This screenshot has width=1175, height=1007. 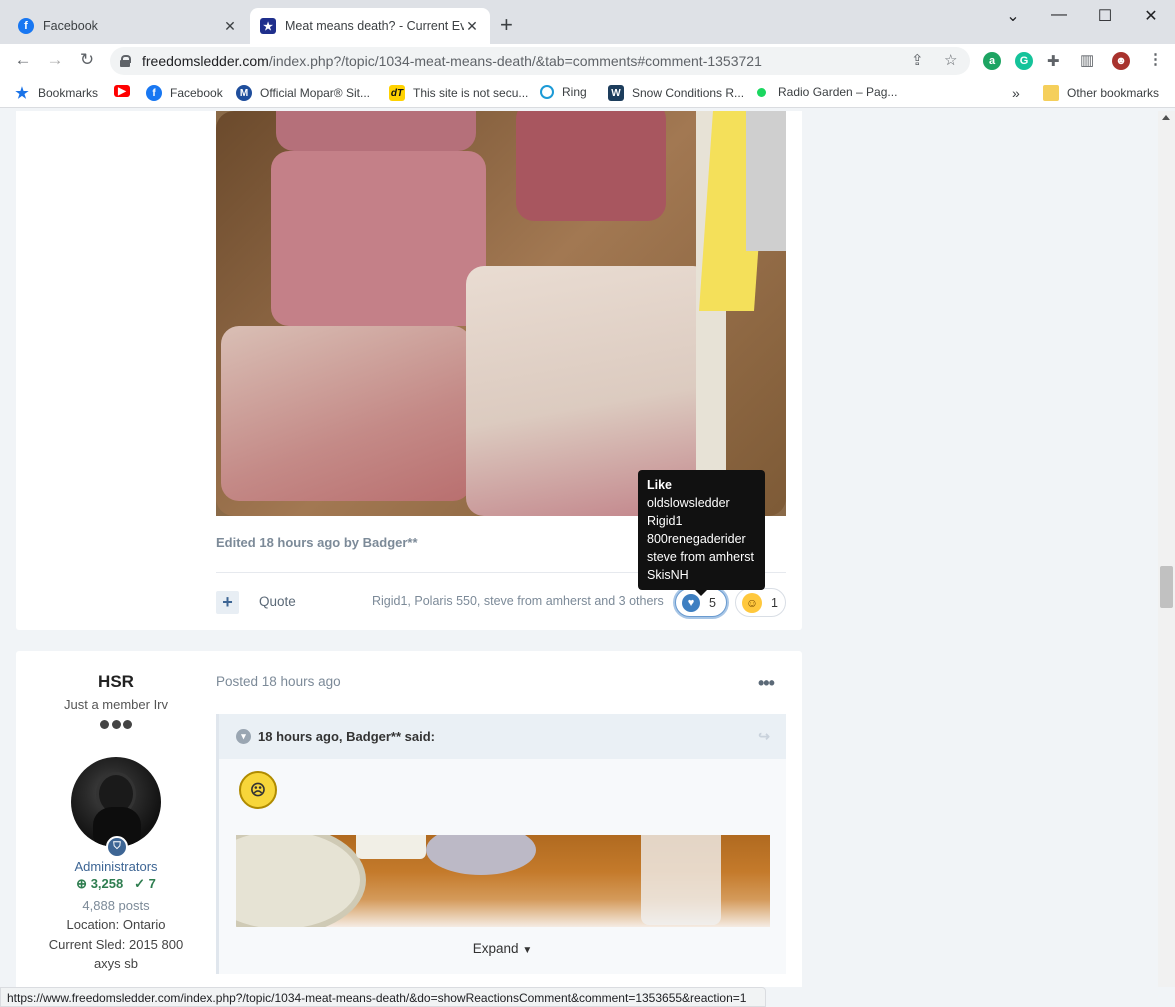 What do you see at coordinates (1166, 587) in the screenshot?
I see `scrollbar-thumb` at bounding box center [1166, 587].